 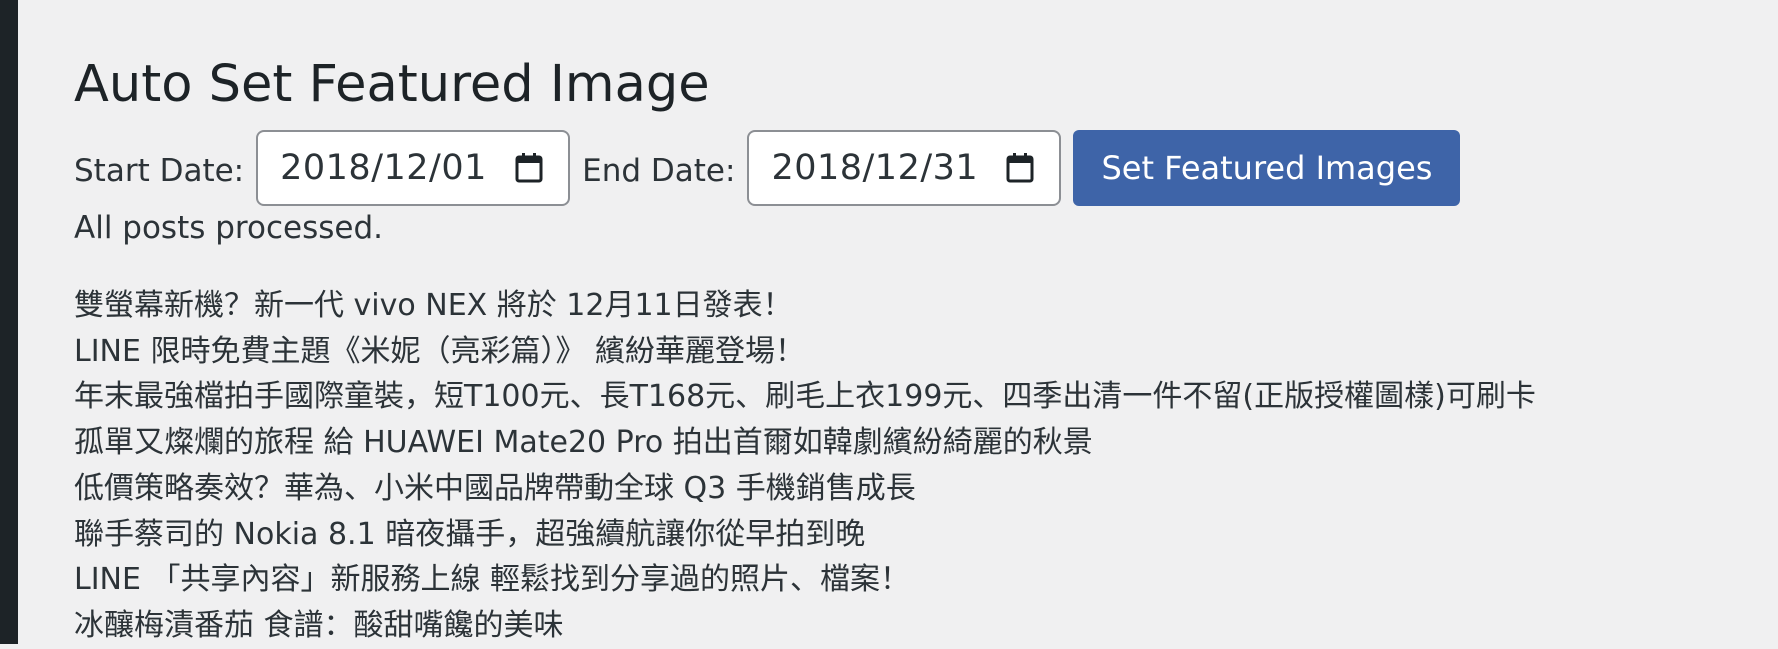 What do you see at coordinates (433, 305) in the screenshot?
I see `post-title: 雙螢幕新機？新一代 vivo NEX 將於 12月11日發表！` at bounding box center [433, 305].